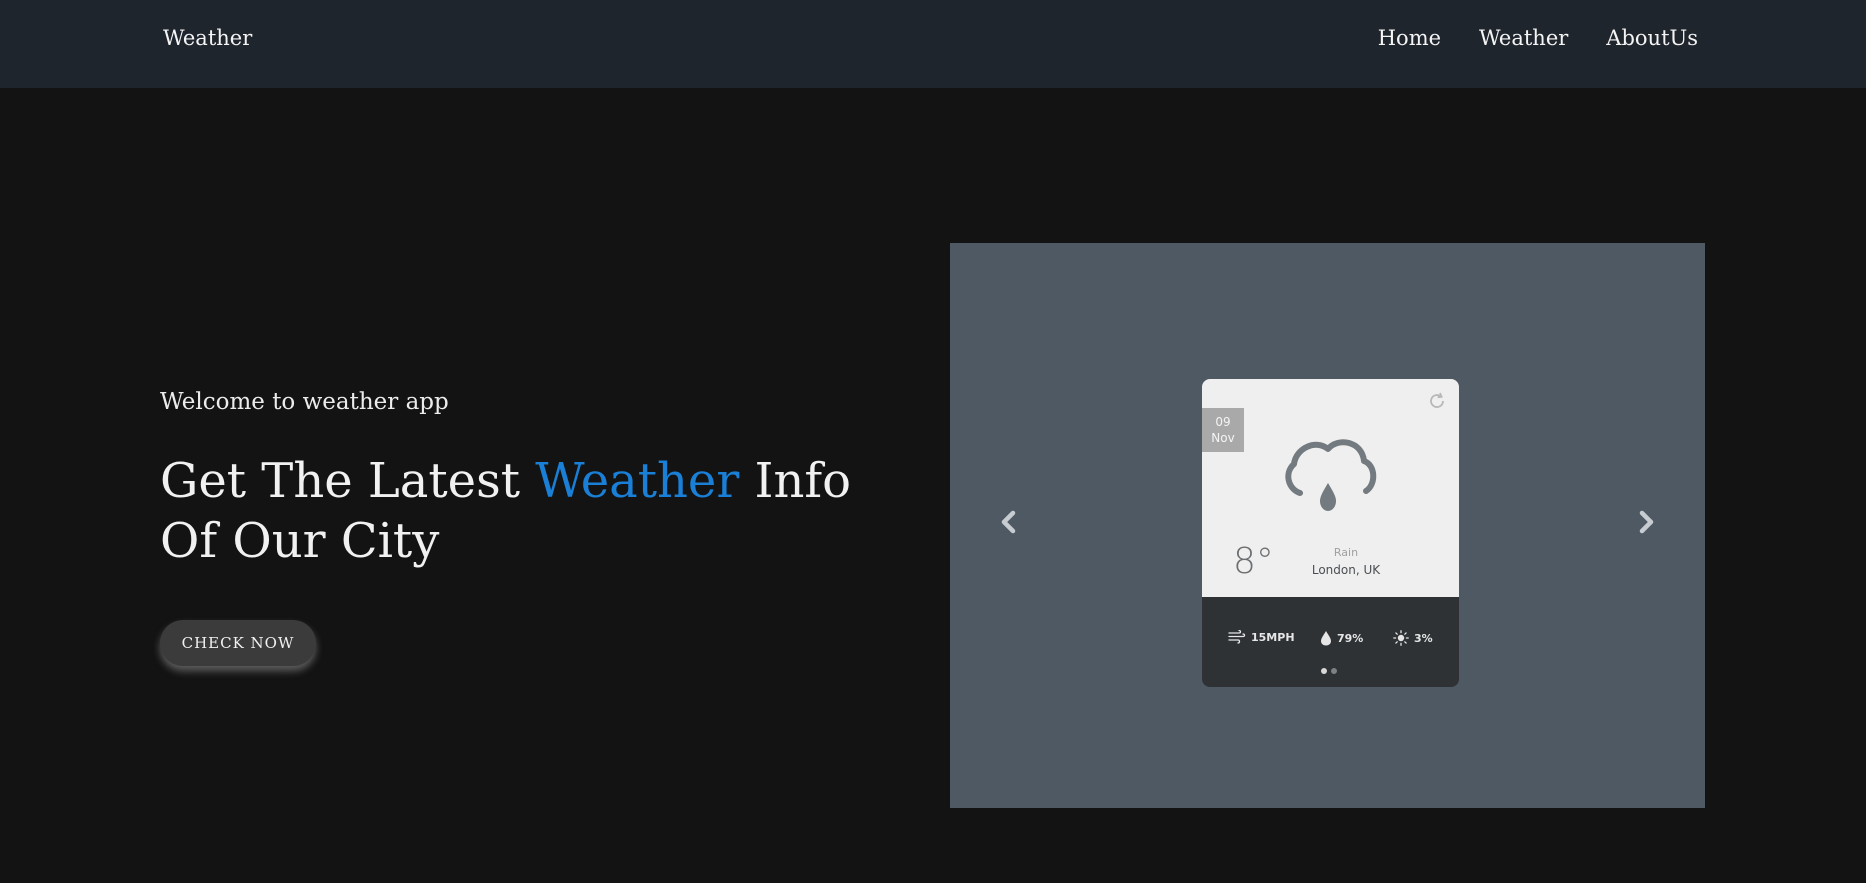 The height and width of the screenshot is (883, 1866). I want to click on carousel-next-button, so click(1647, 522).